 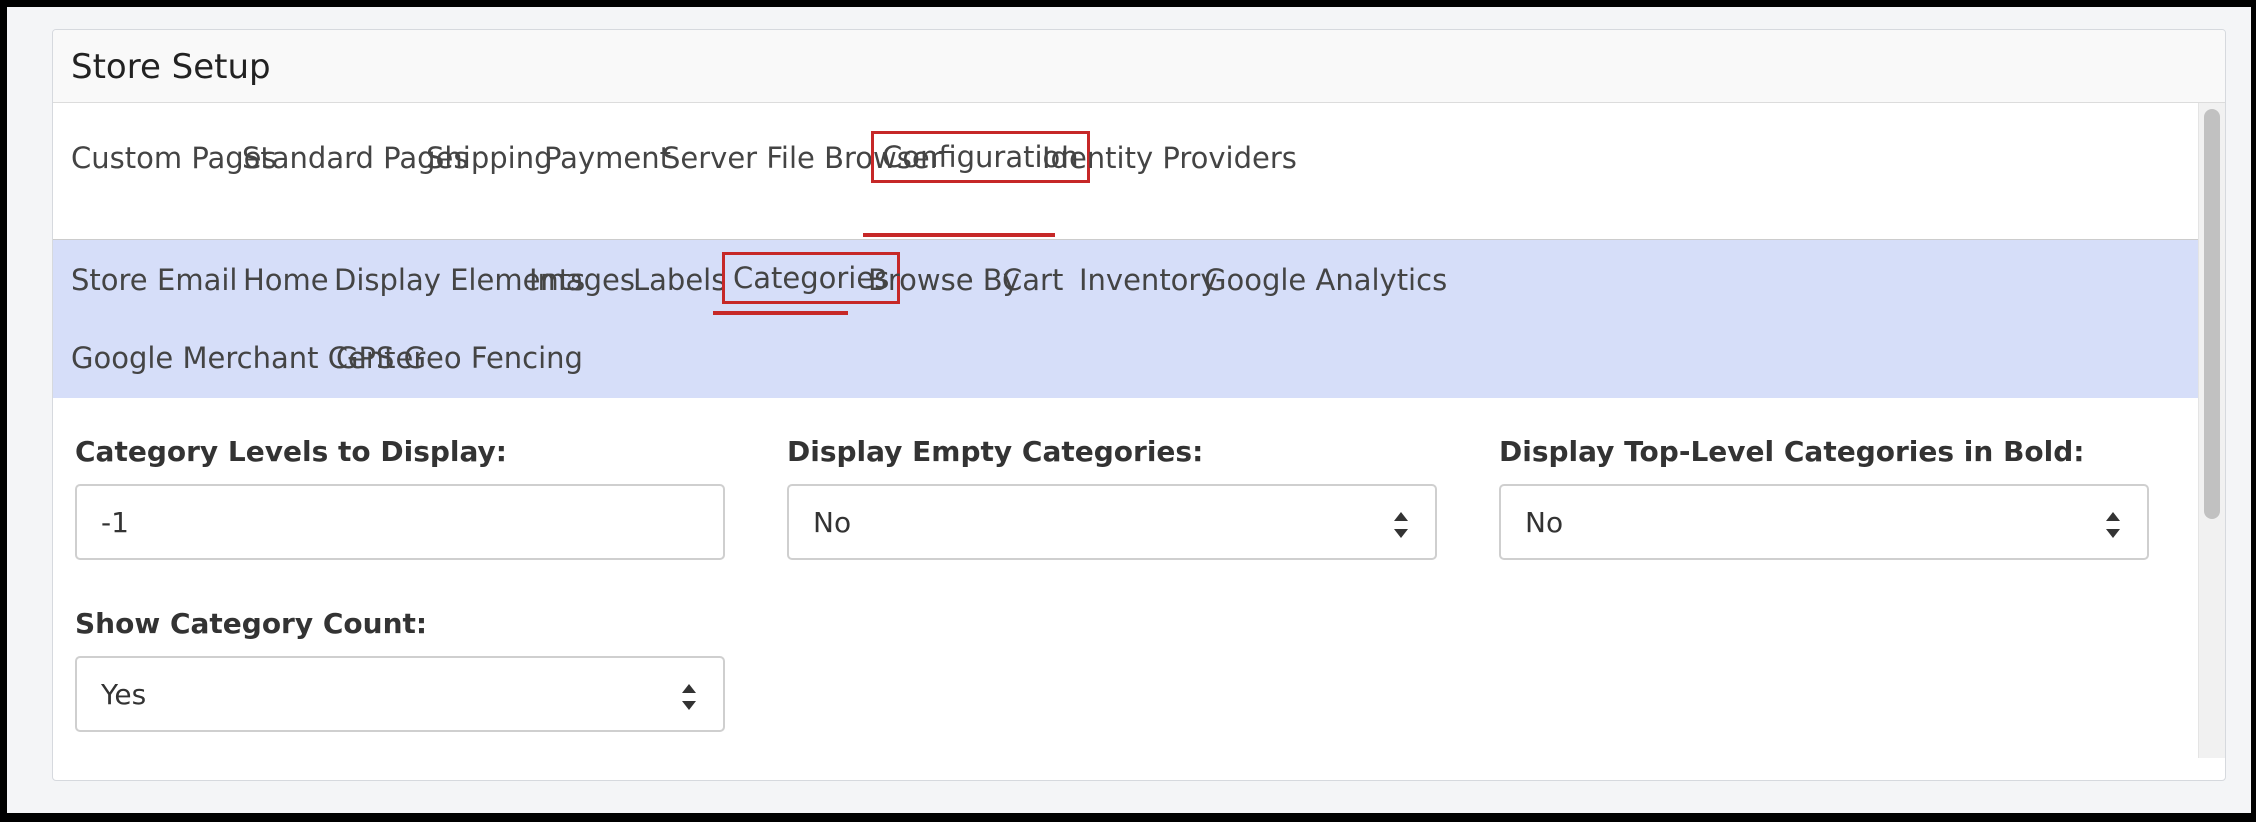 I want to click on display-empty-categories-select: No, so click(x=1112, y=522).